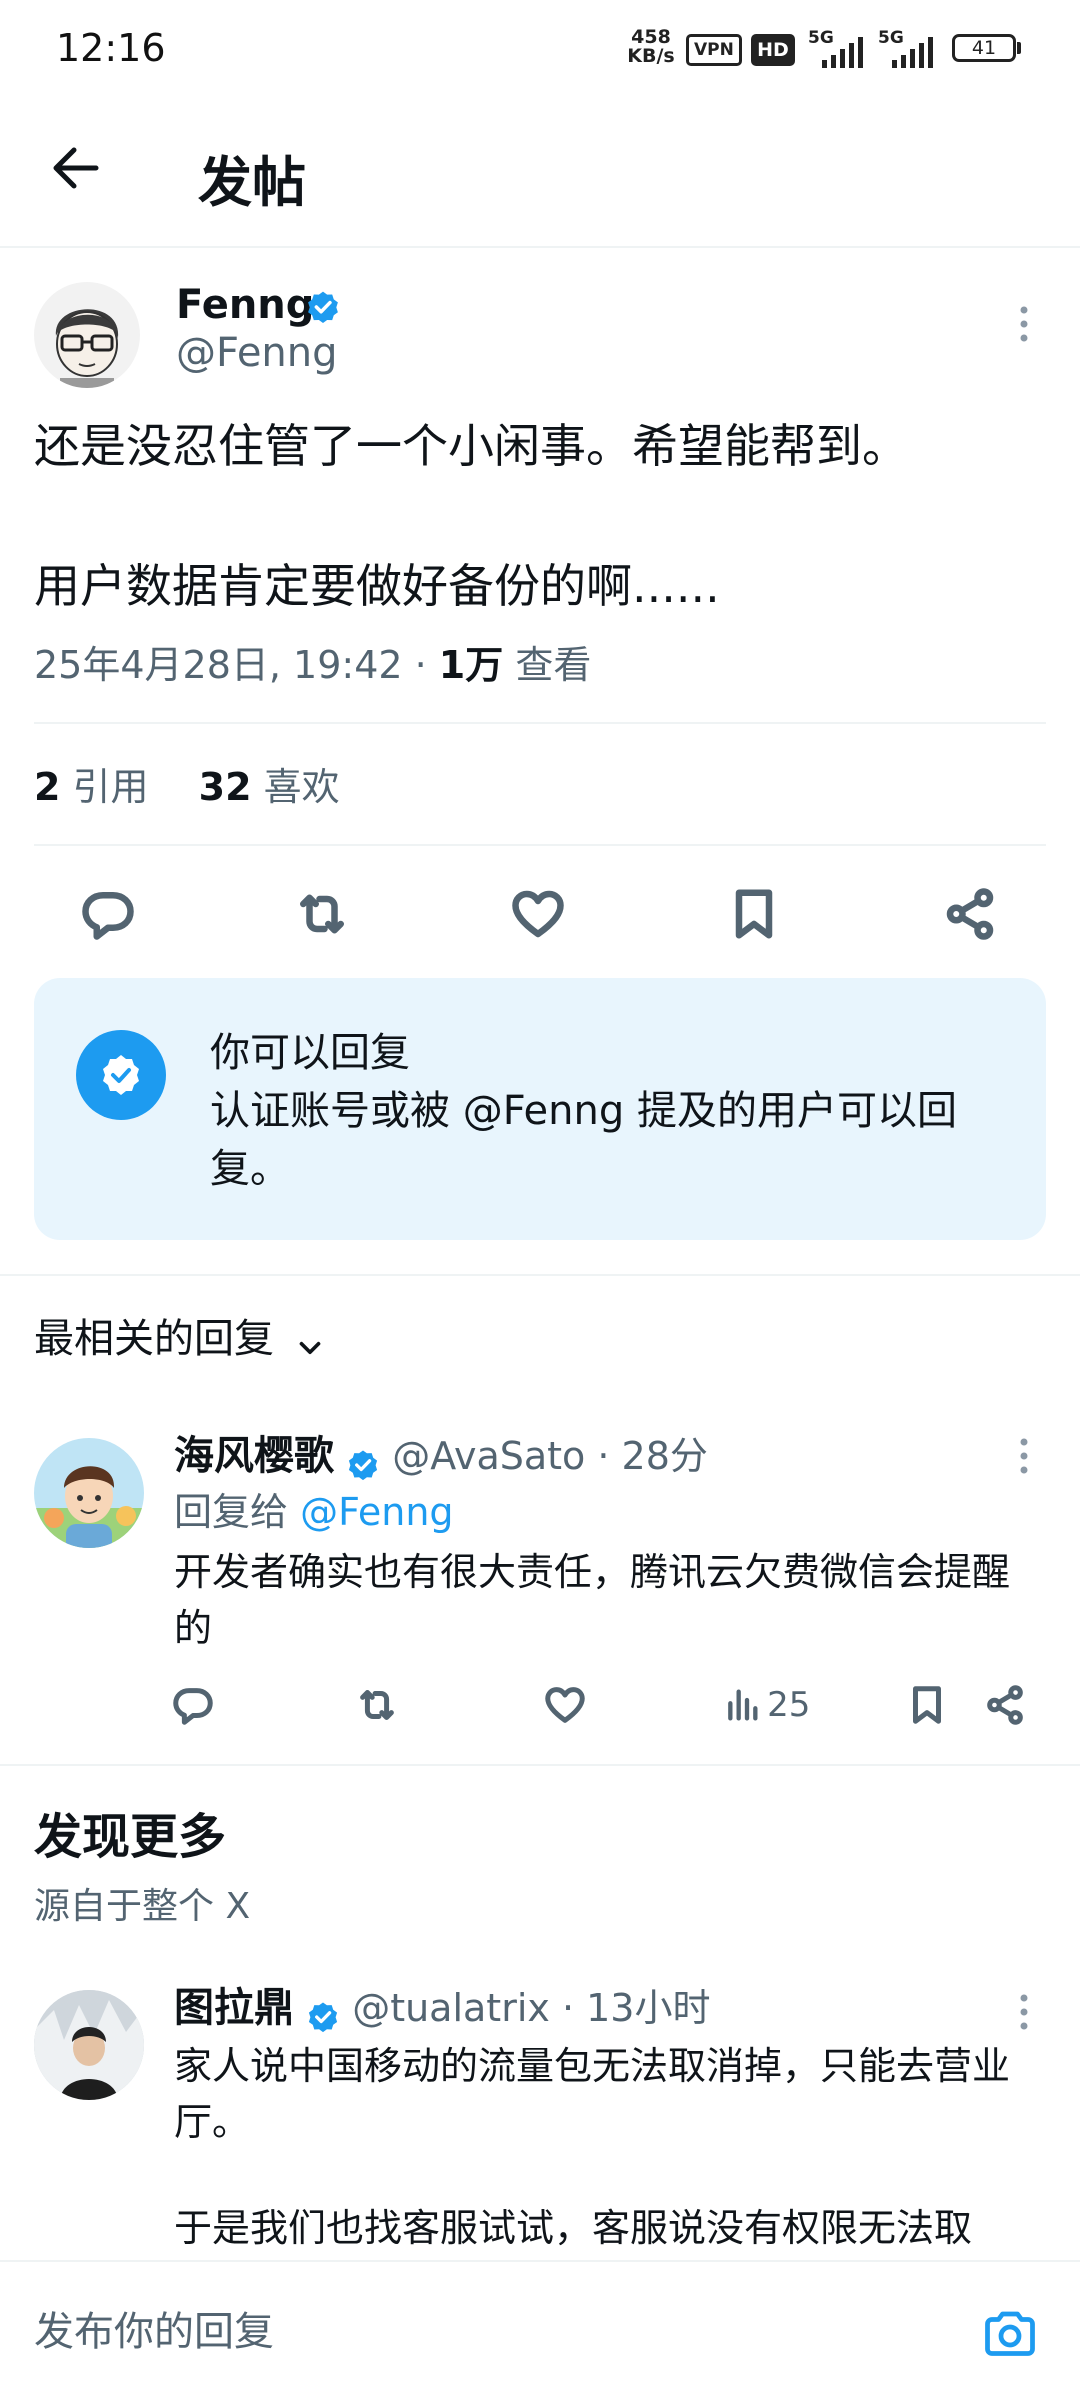  I want to click on status-time: 12:16, so click(111, 48).